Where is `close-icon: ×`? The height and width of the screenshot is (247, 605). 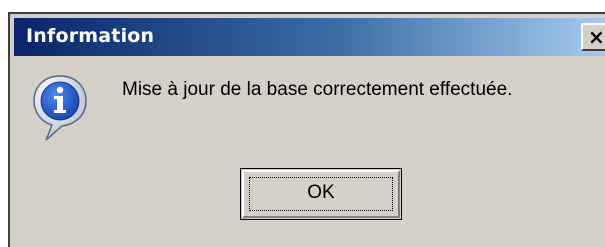
close-icon: × is located at coordinates (596, 37).